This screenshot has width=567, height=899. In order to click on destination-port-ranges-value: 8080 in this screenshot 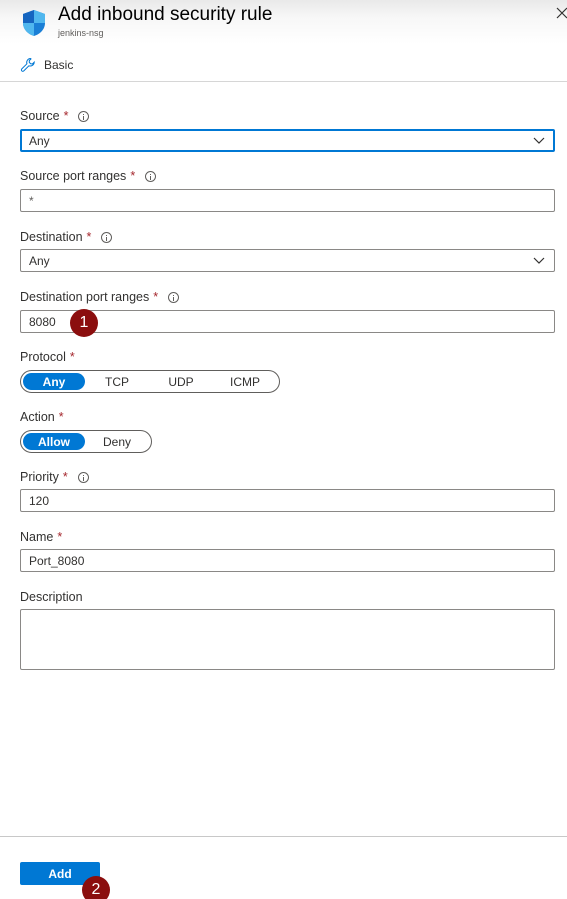, I will do `click(42, 321)`.